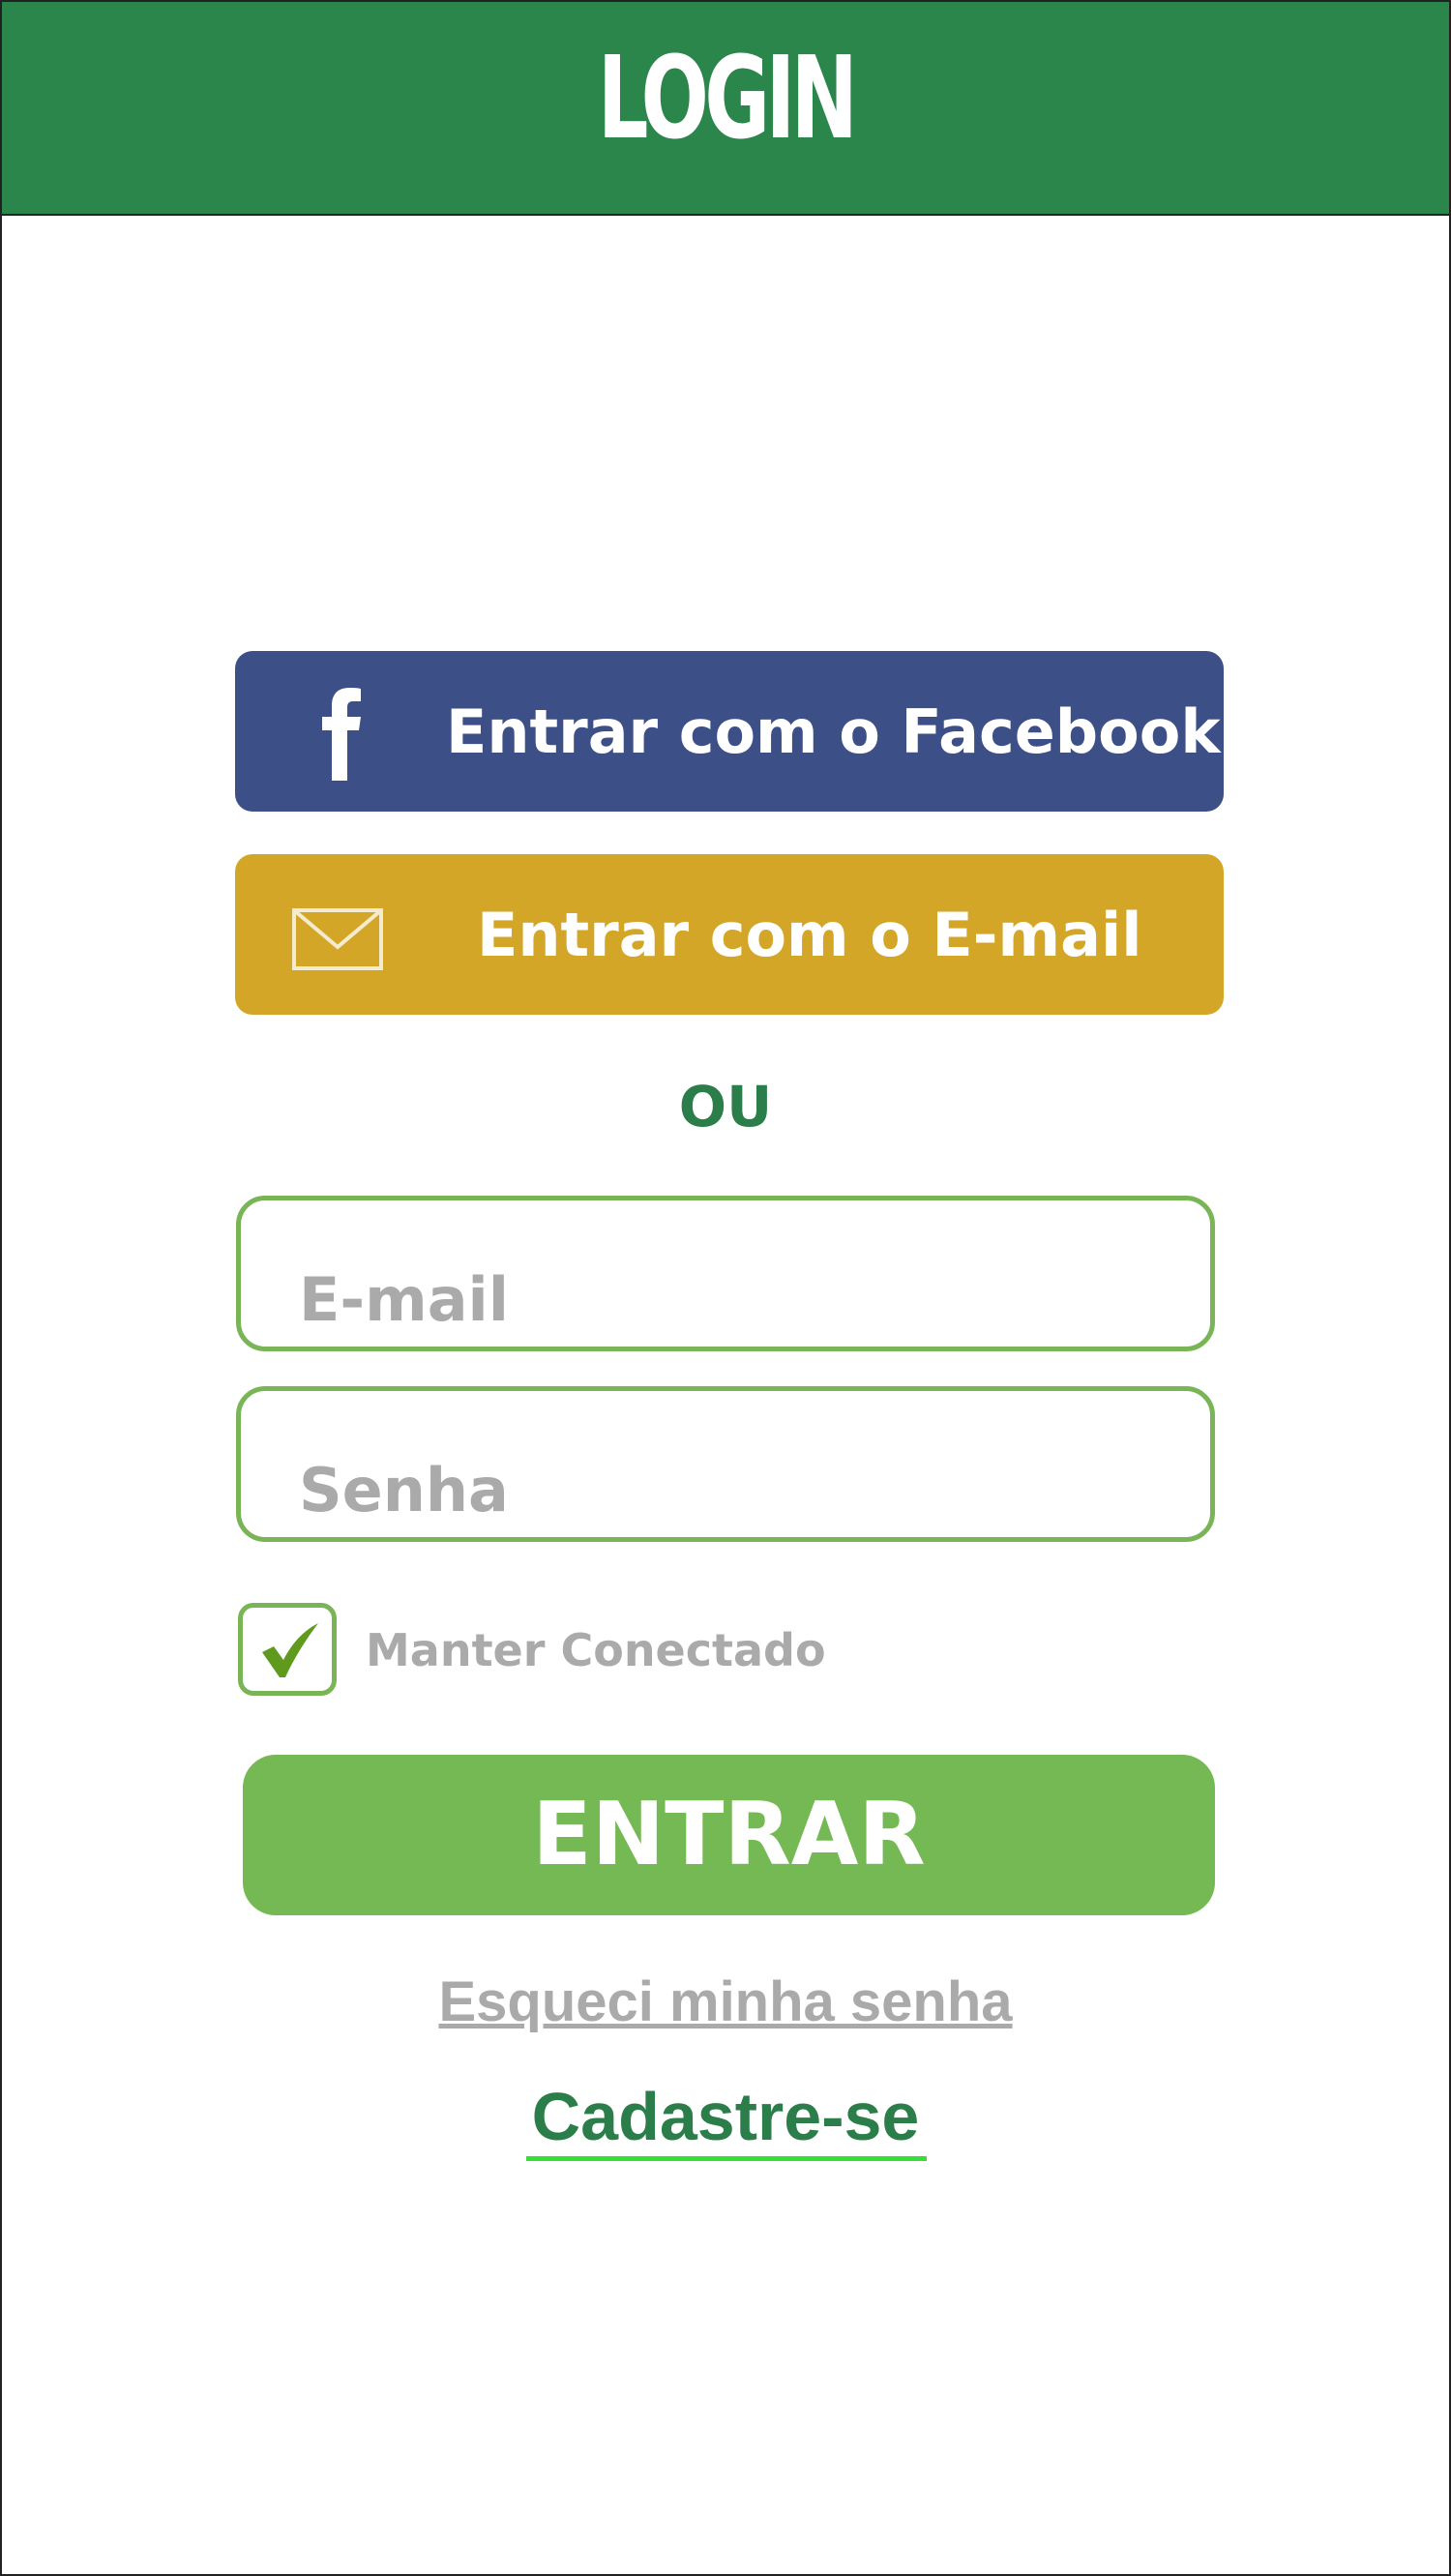  Describe the element at coordinates (809, 935) in the screenshot. I see `email-login-label: Entrar com o E-mail` at that location.